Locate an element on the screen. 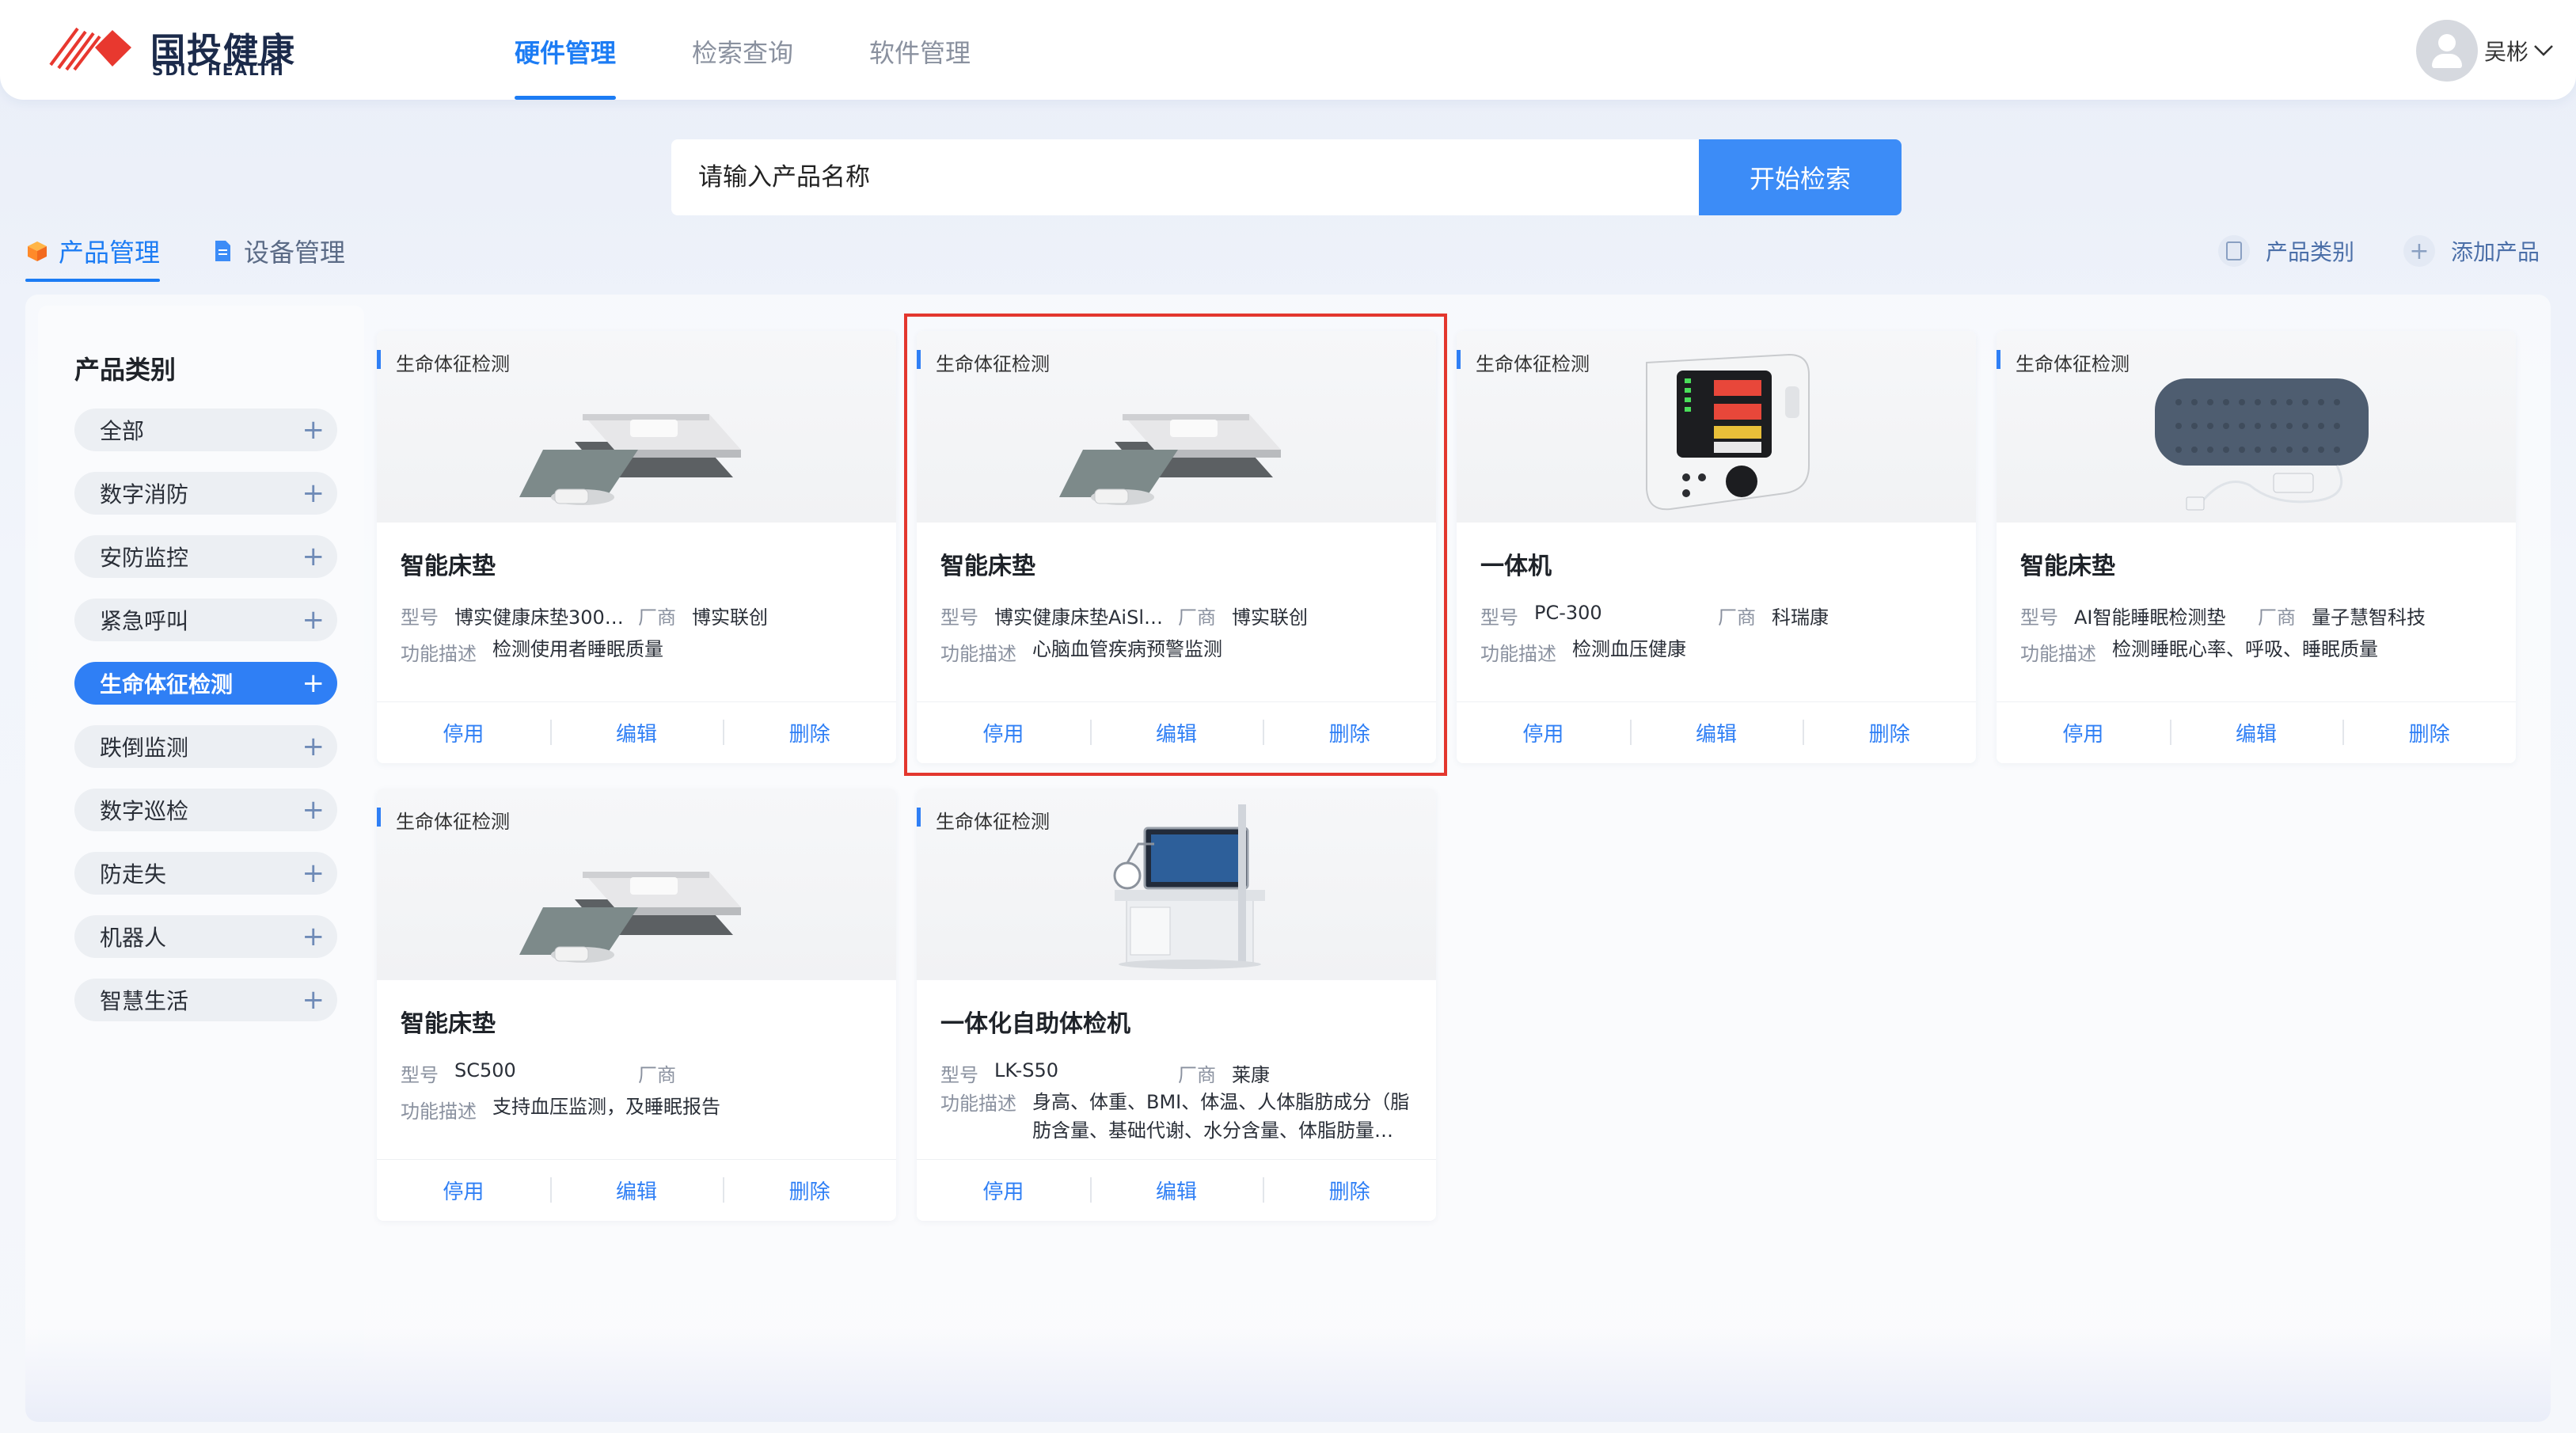  sidebar-title: 产品类别 is located at coordinates (126, 370).